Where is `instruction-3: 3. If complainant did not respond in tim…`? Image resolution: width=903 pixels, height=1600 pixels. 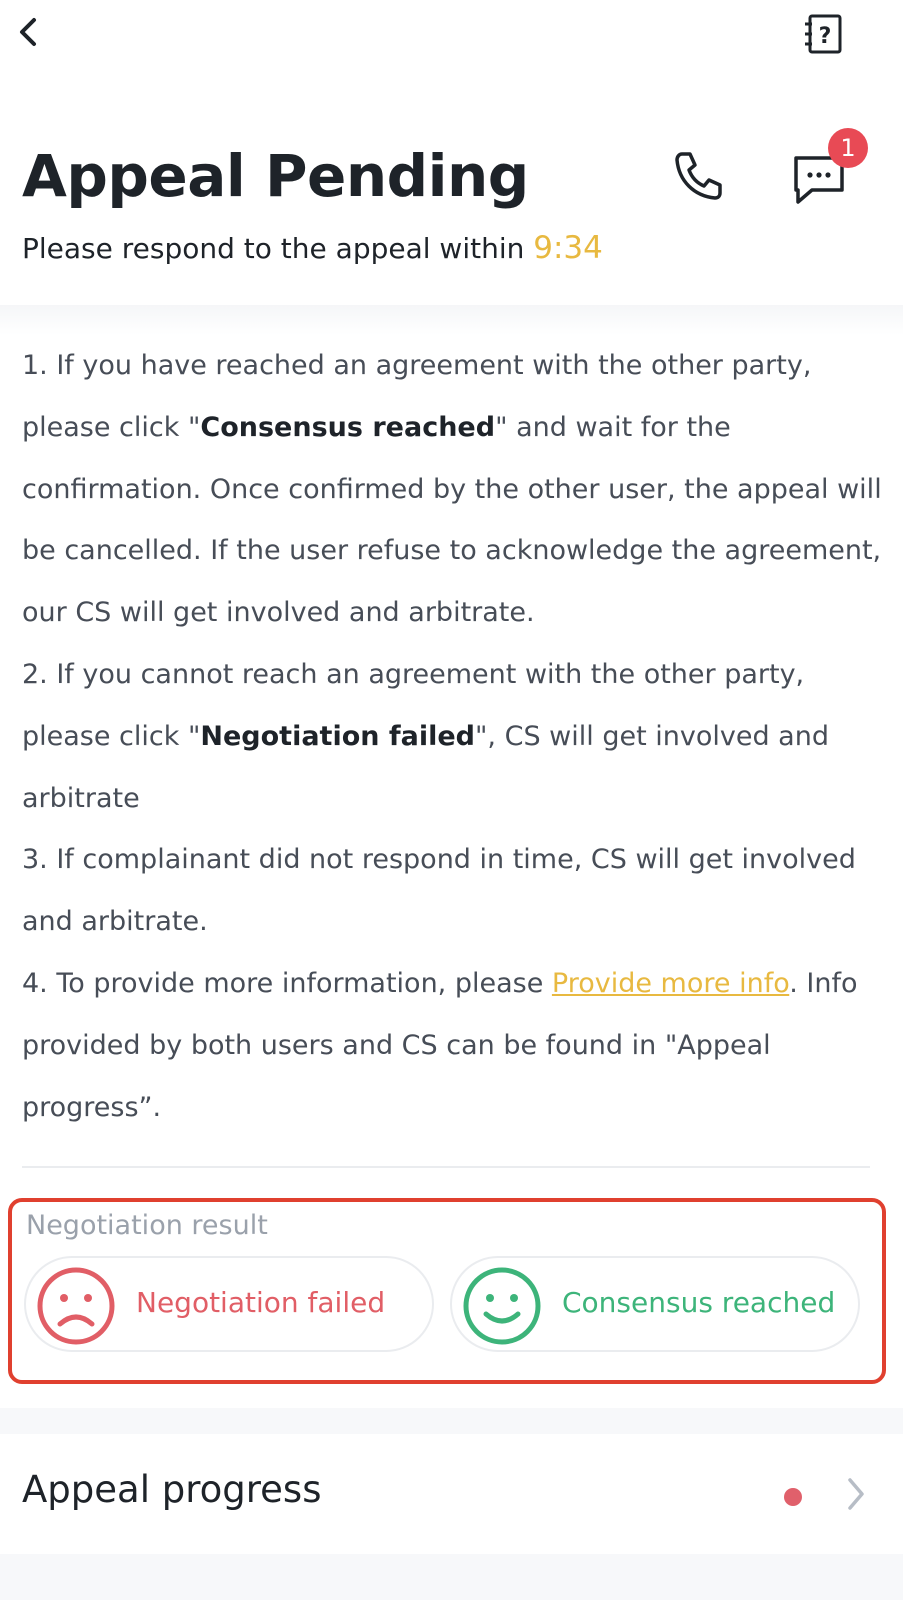
instruction-3: 3. If complainant did not respond in tim… is located at coordinates (439, 891).